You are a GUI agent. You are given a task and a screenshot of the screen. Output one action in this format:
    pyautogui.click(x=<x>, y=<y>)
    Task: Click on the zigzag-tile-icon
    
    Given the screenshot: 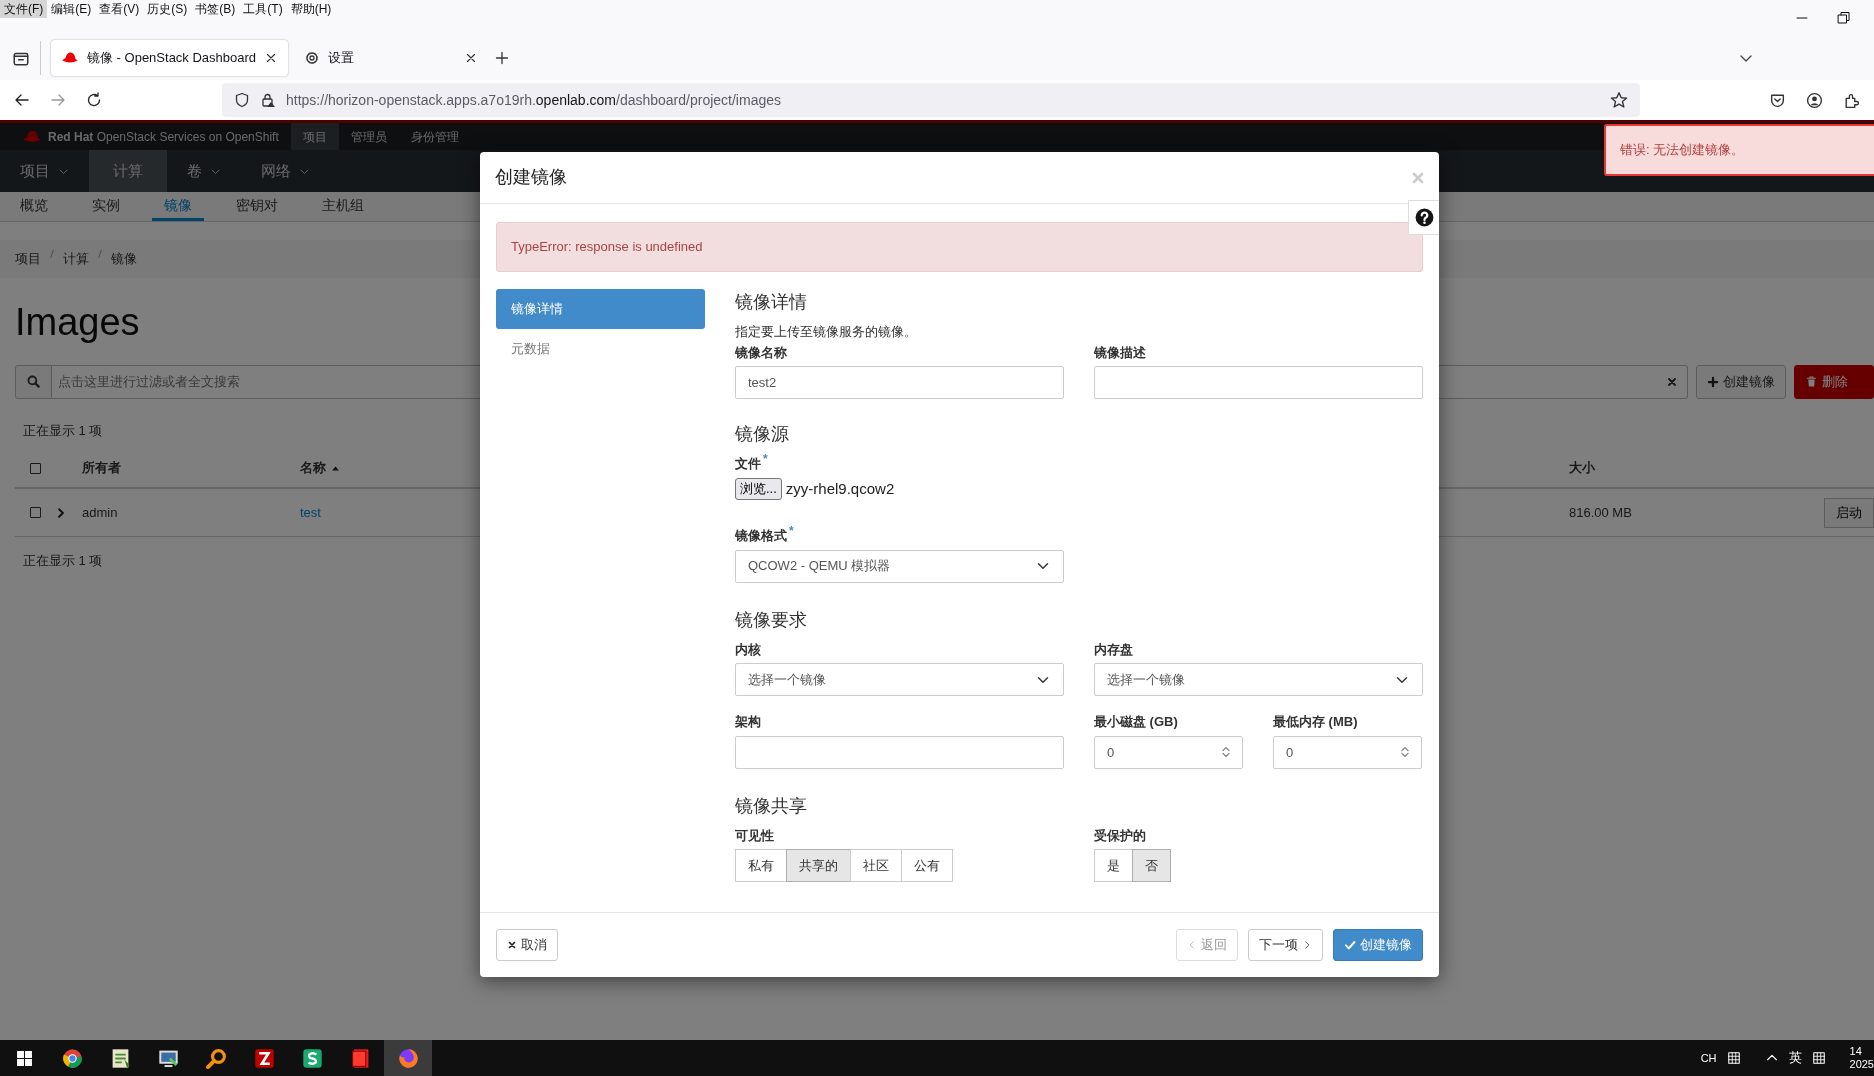 What is the action you would take?
    pyautogui.click(x=264, y=1058)
    